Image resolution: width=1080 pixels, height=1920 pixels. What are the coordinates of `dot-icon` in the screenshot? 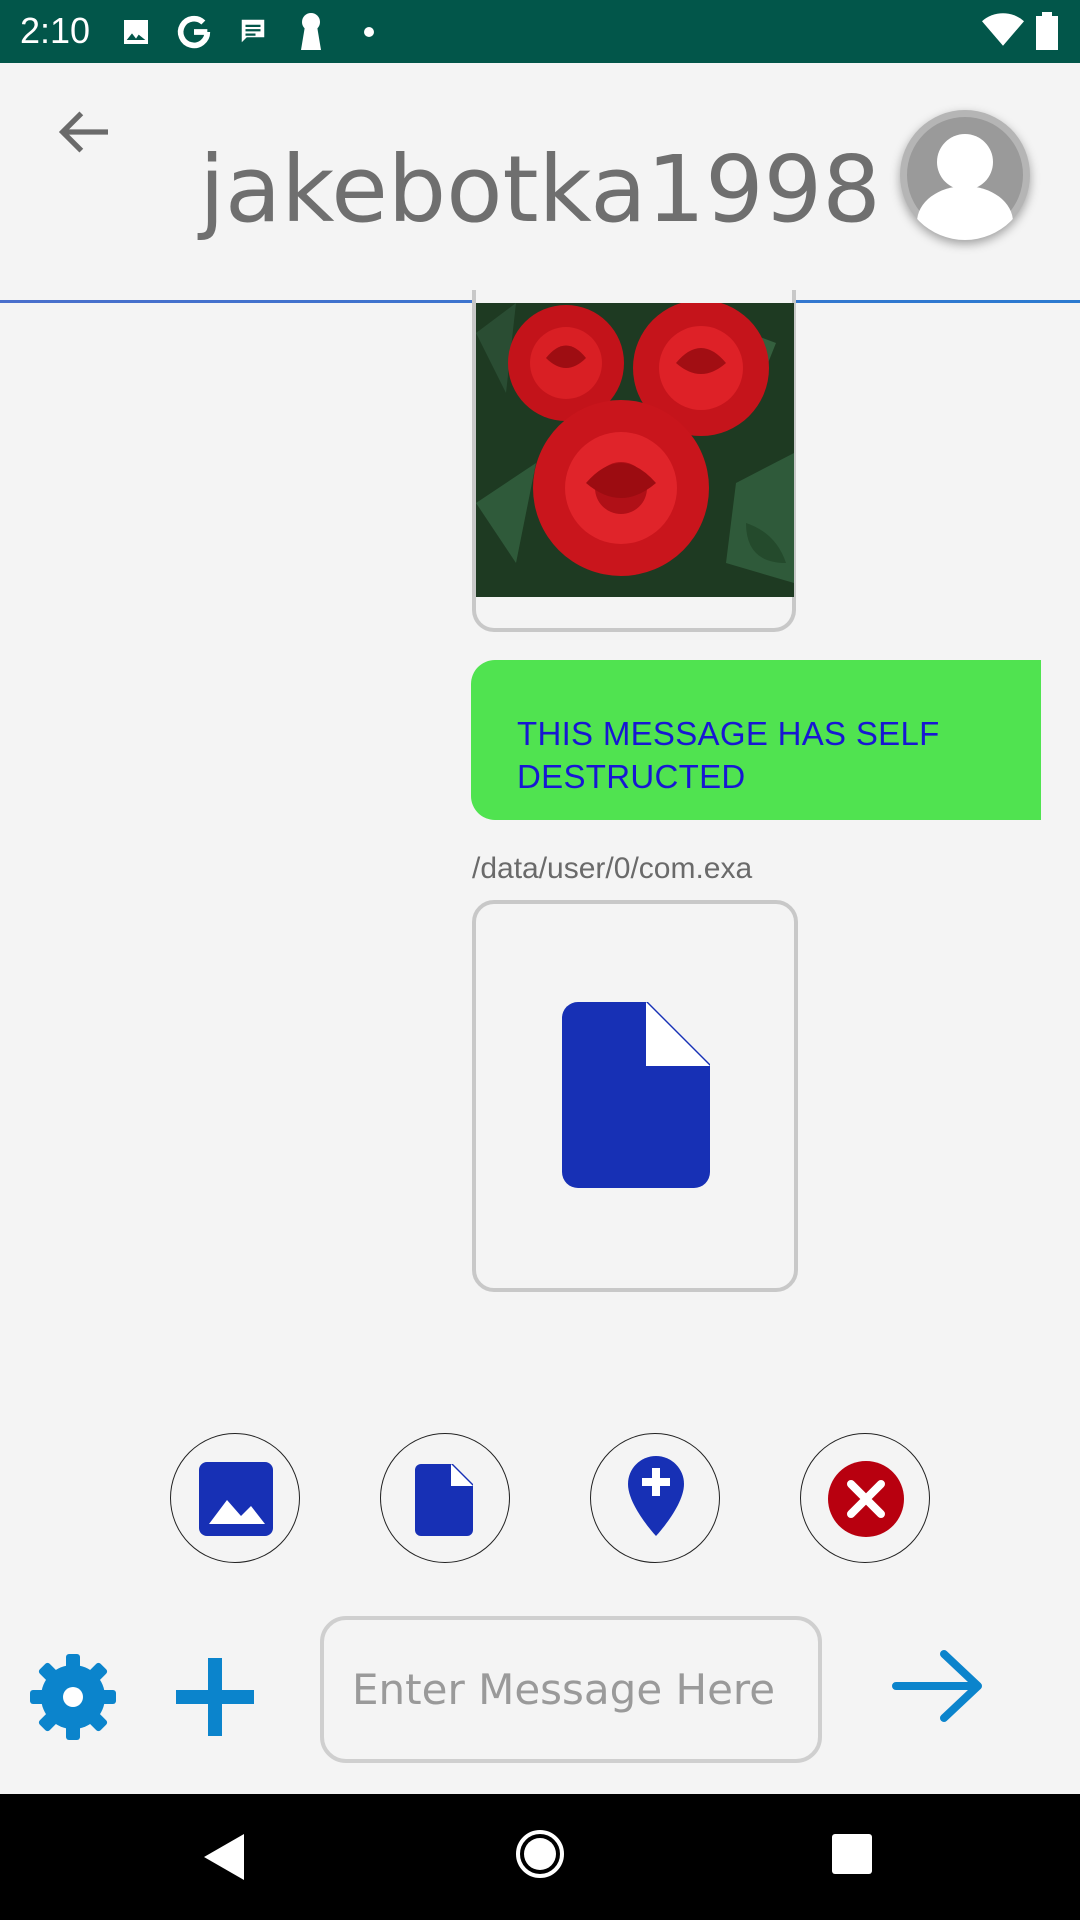 It's located at (369, 32).